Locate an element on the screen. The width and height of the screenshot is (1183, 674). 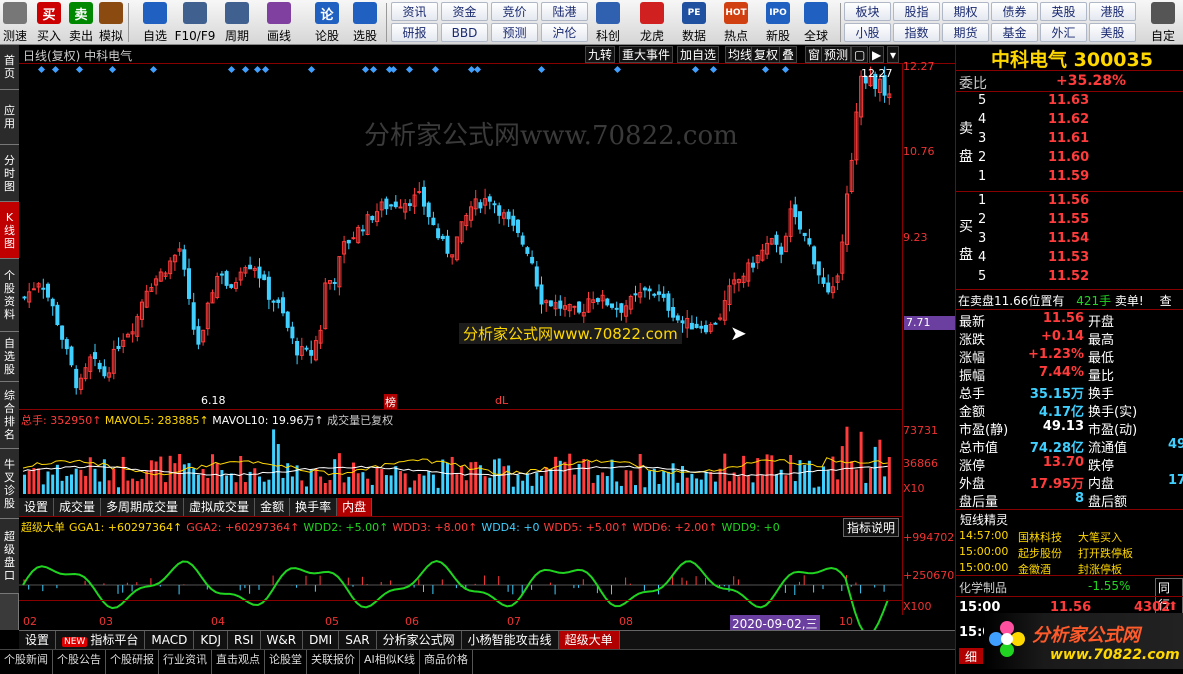
sell-price: 11.59 is located at coordinates (1068, 176).